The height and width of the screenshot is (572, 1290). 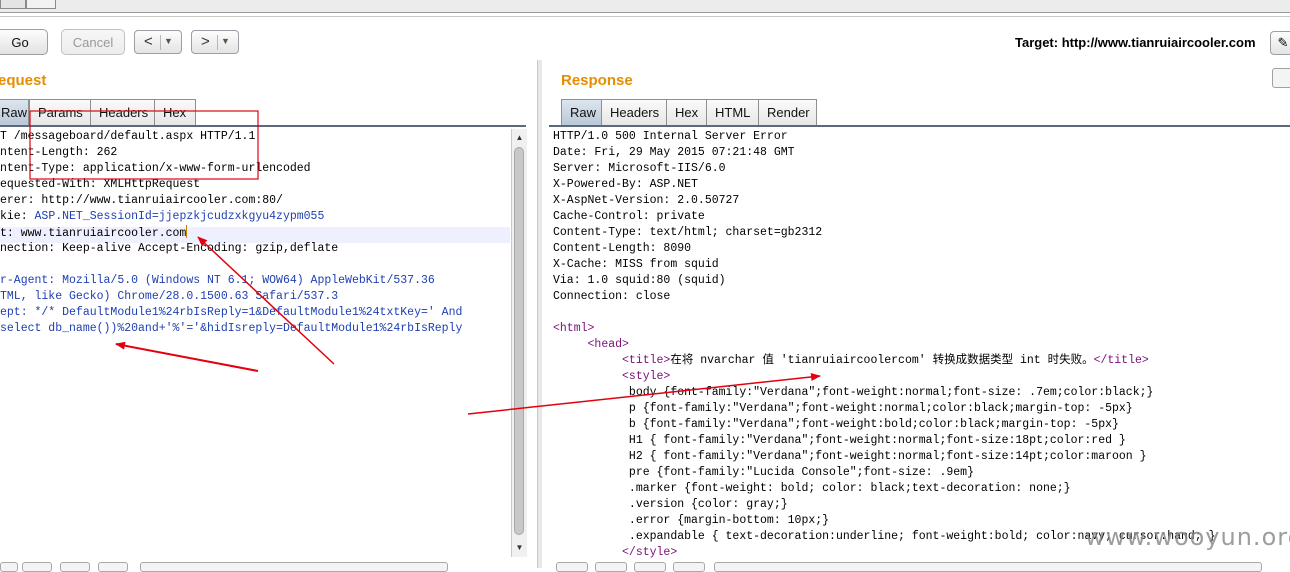 What do you see at coordinates (1187, 537) in the screenshot?
I see `watermark: www.wooyun.org` at bounding box center [1187, 537].